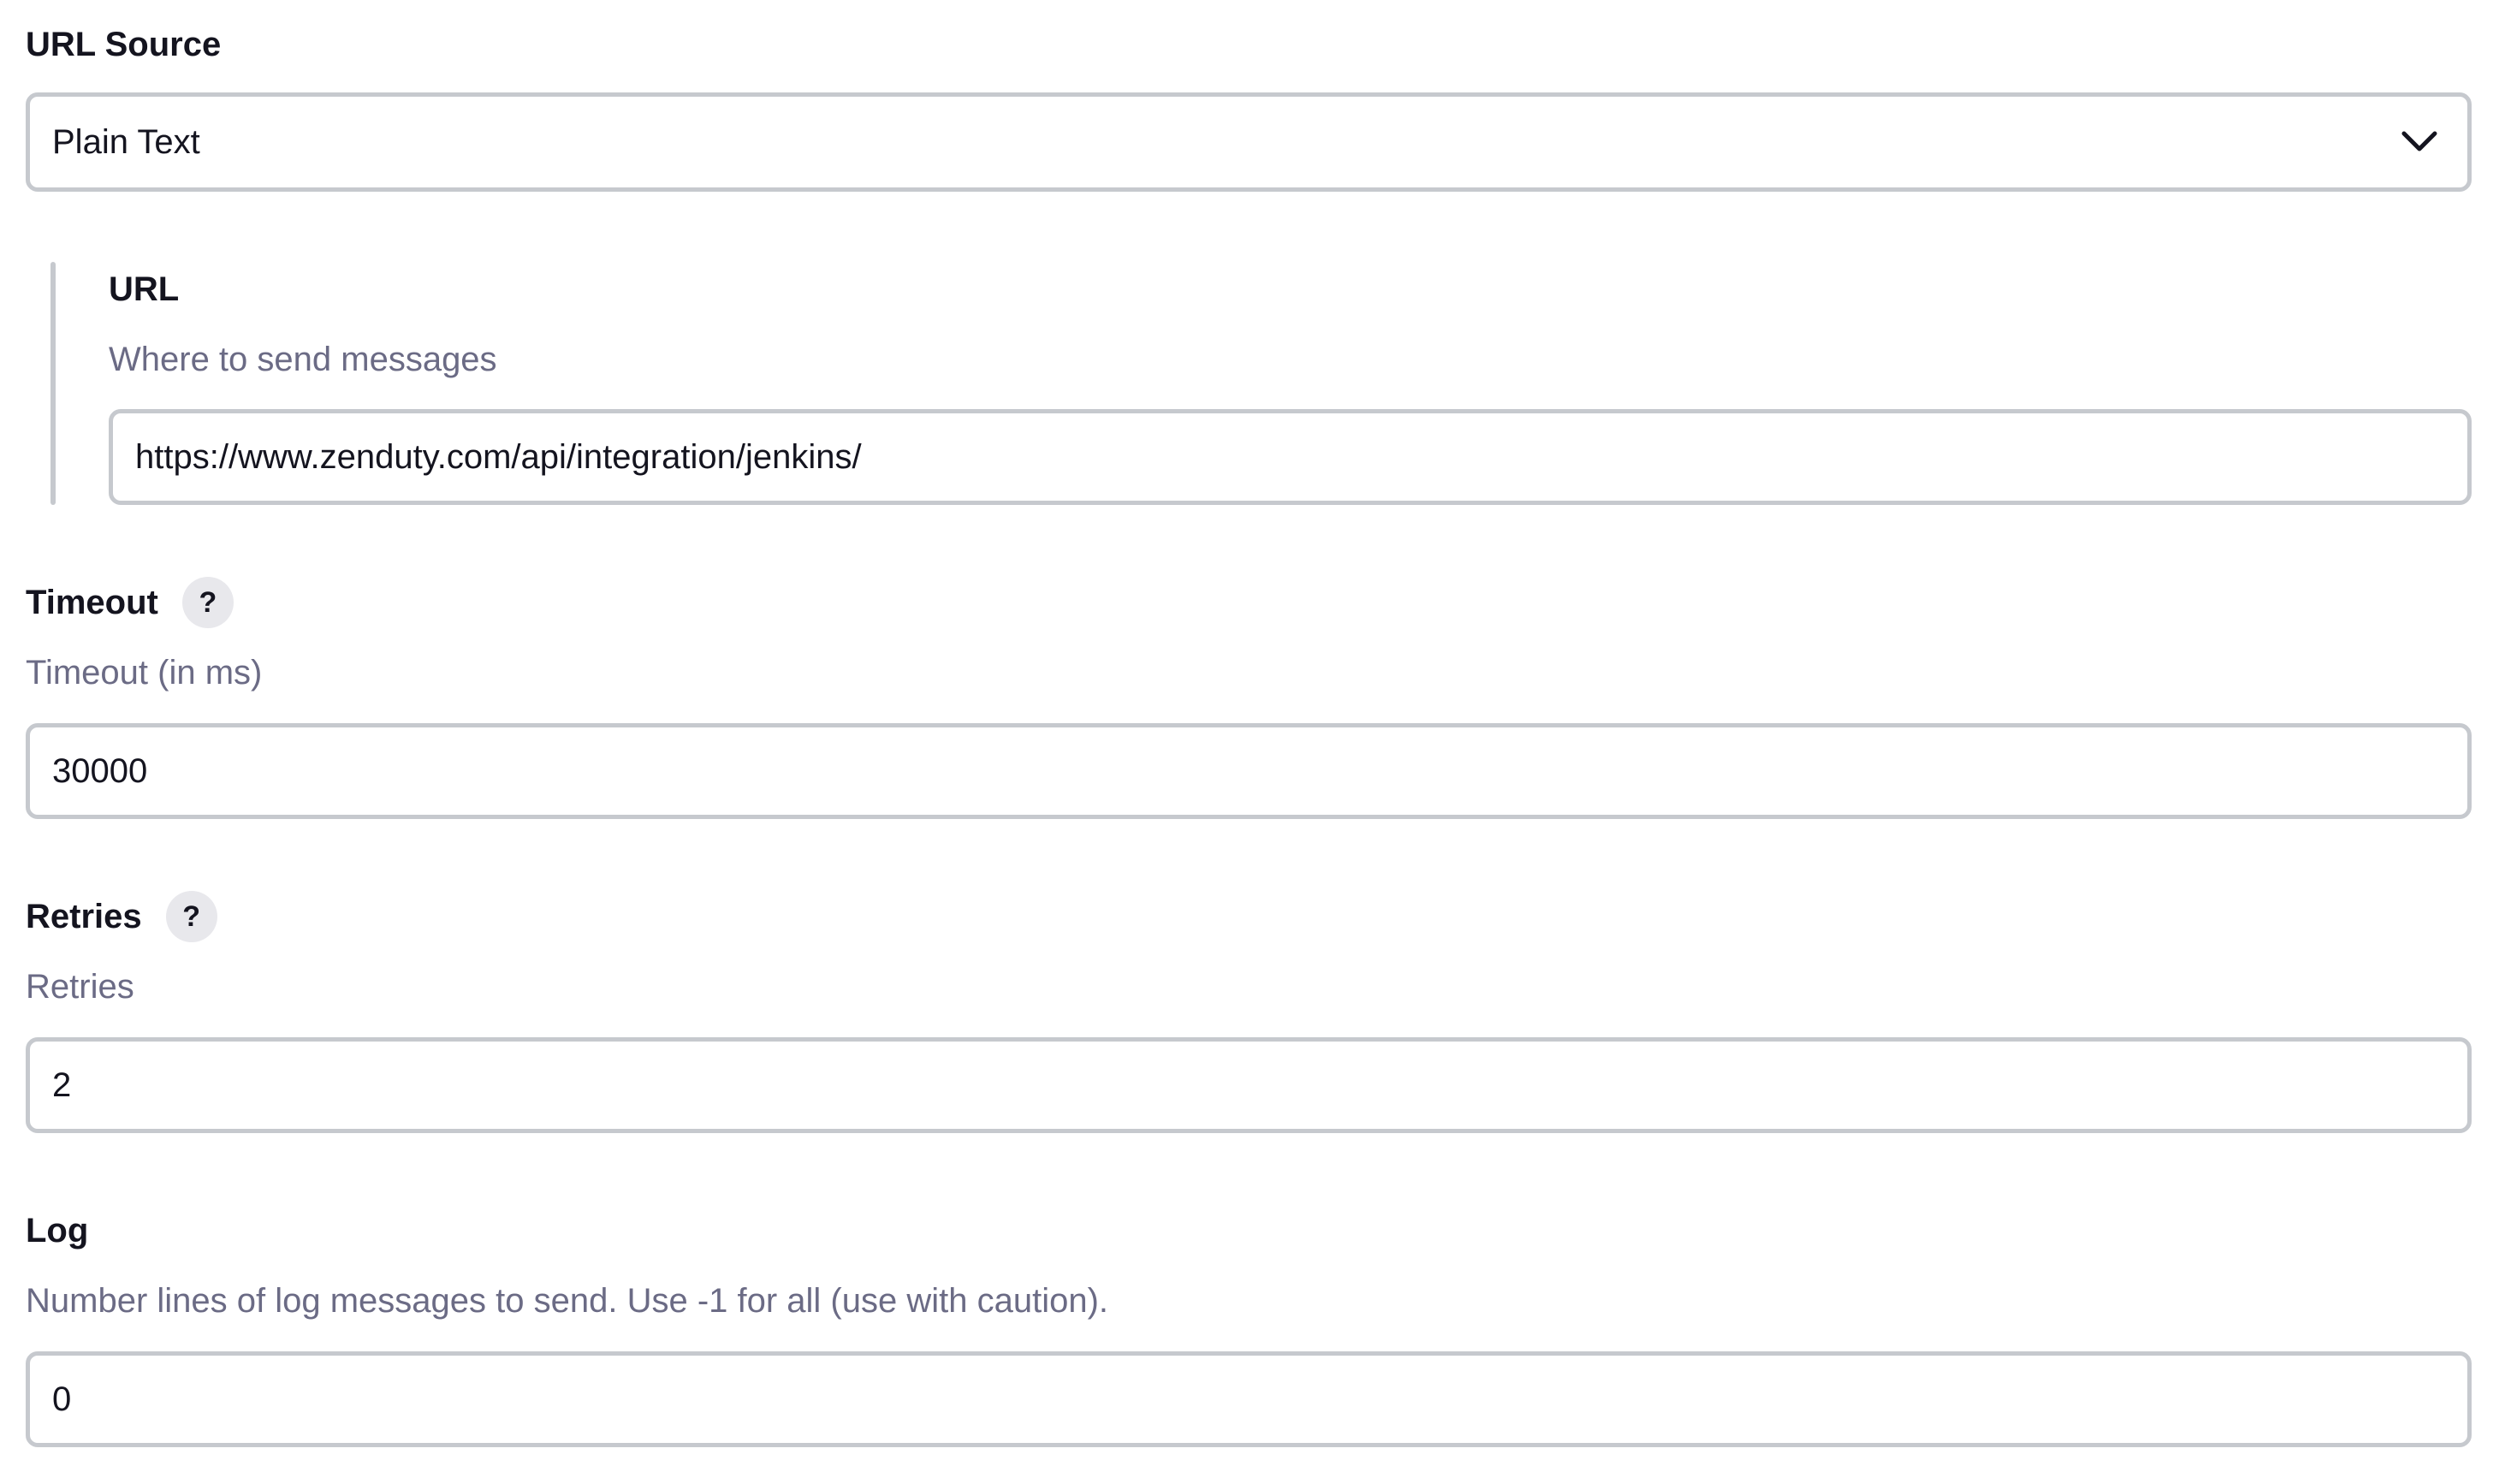 The image size is (2493, 1484). I want to click on timeout-input-value: 30000, so click(100, 771).